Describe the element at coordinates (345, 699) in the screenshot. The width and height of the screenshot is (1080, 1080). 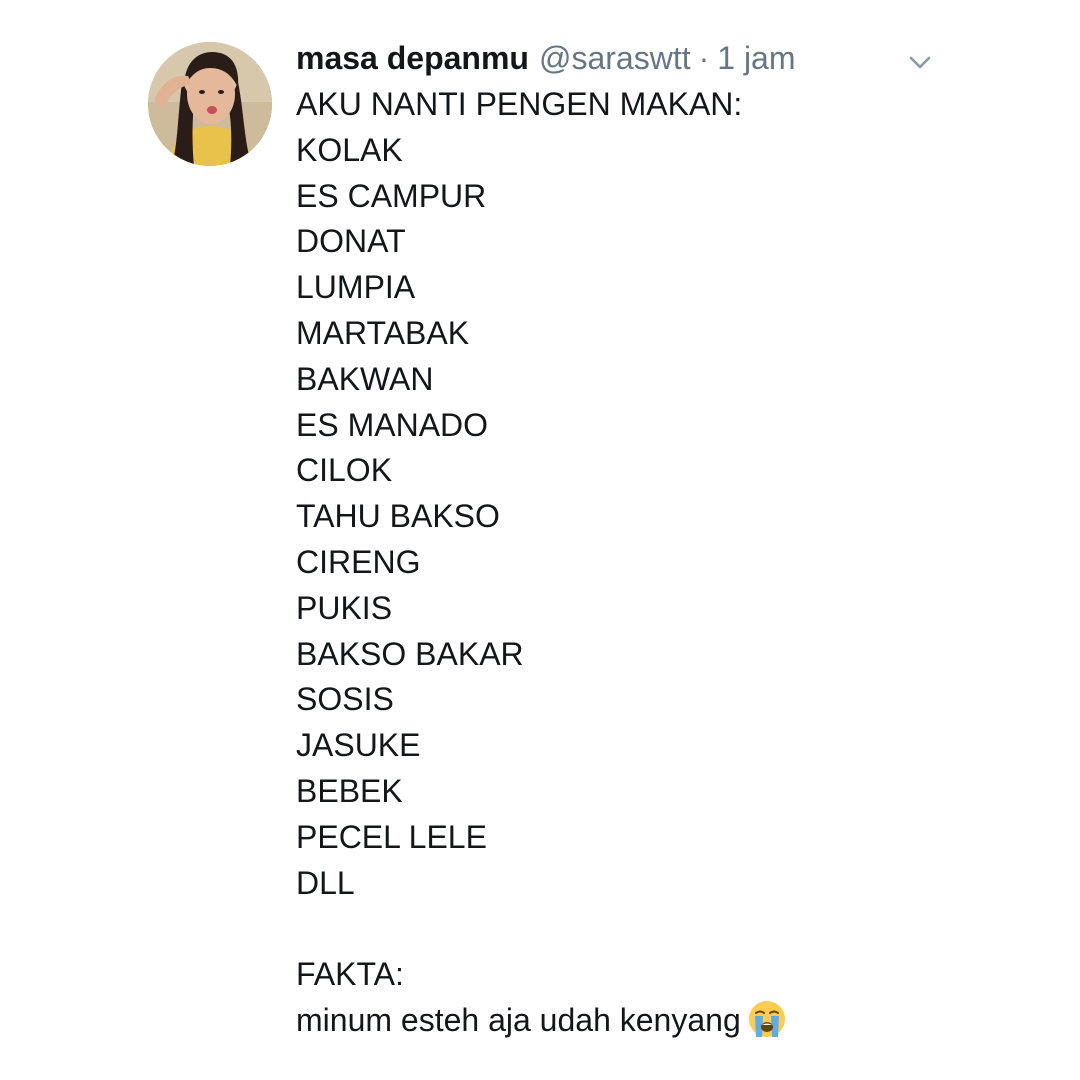
I see `tweet-line: SOSIS` at that location.